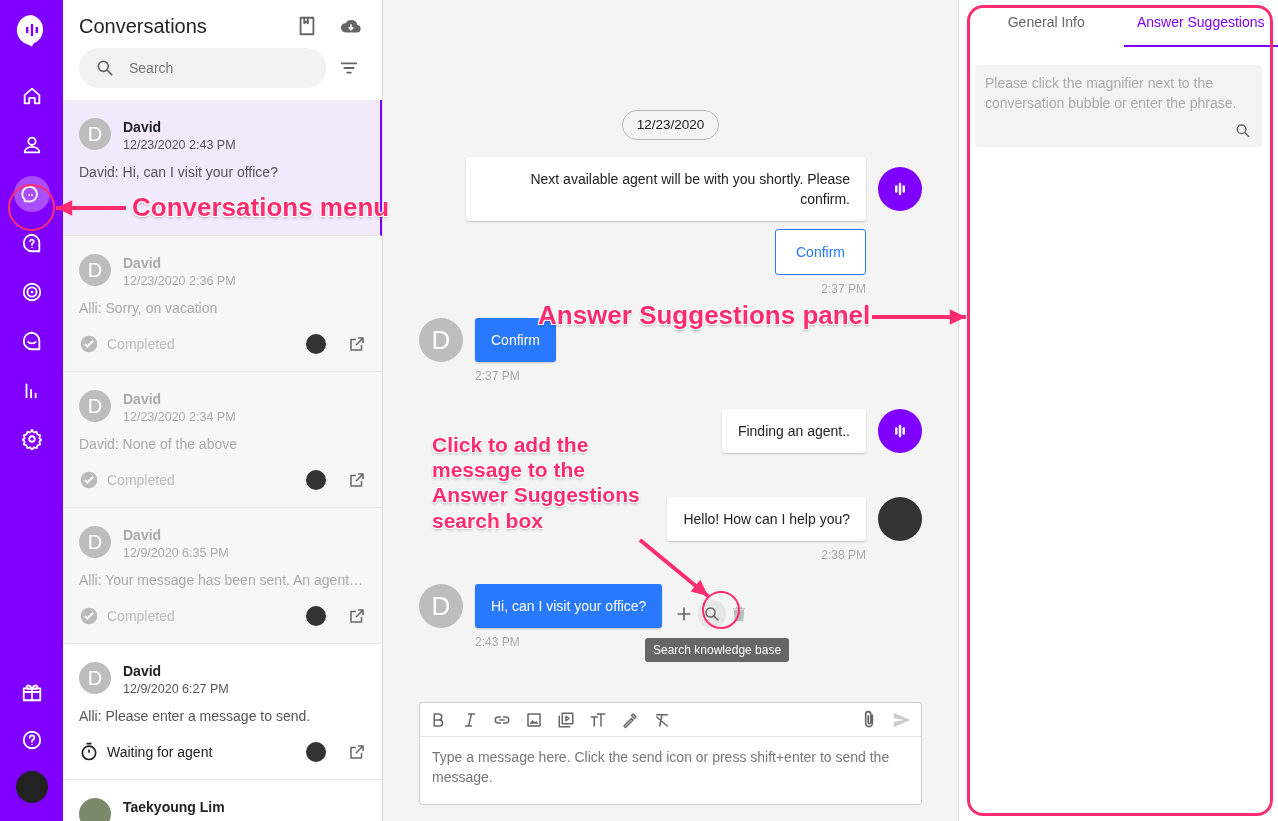 The image size is (1278, 821). Describe the element at coordinates (179, 172) in the screenshot. I see `message-preview: David: Hi, can I visit your office?` at that location.